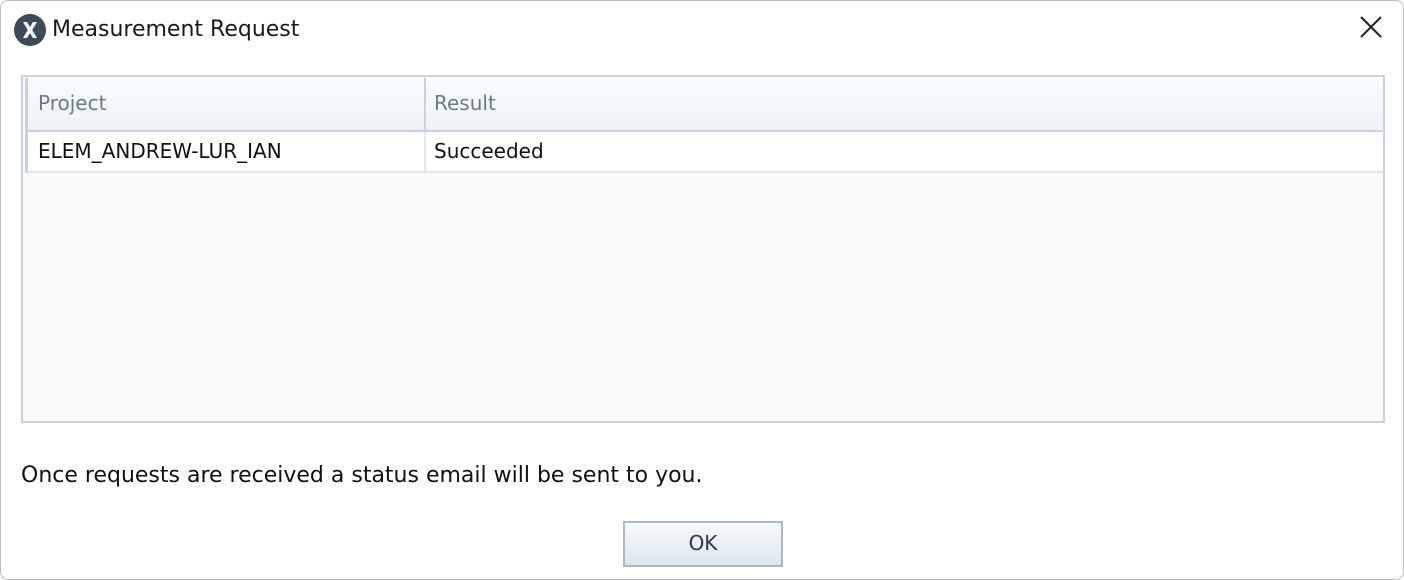  I want to click on window-title: Measurement Request, so click(176, 29).